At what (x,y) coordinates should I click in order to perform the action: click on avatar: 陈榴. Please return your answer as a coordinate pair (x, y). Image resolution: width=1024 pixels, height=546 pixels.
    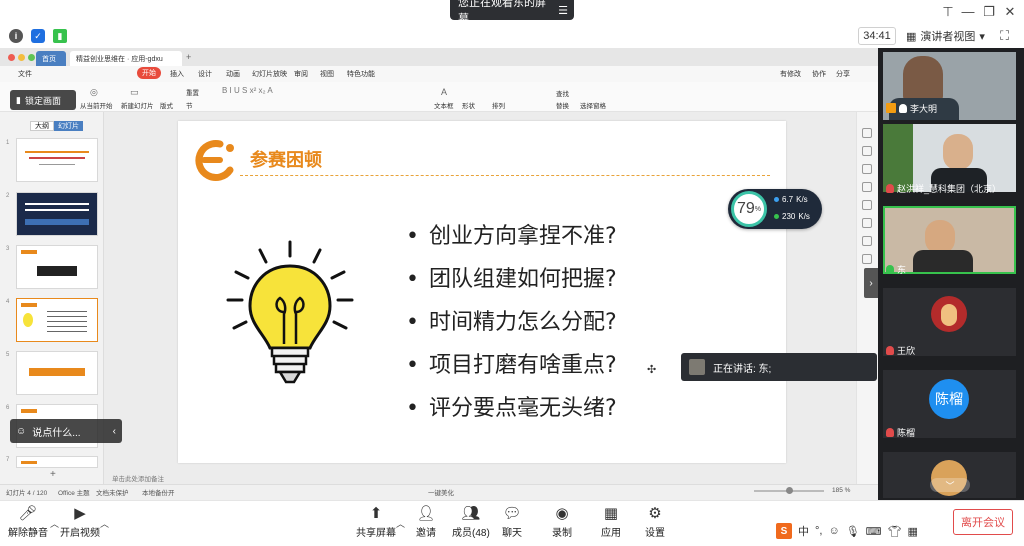
    Looking at the image, I should click on (949, 399).